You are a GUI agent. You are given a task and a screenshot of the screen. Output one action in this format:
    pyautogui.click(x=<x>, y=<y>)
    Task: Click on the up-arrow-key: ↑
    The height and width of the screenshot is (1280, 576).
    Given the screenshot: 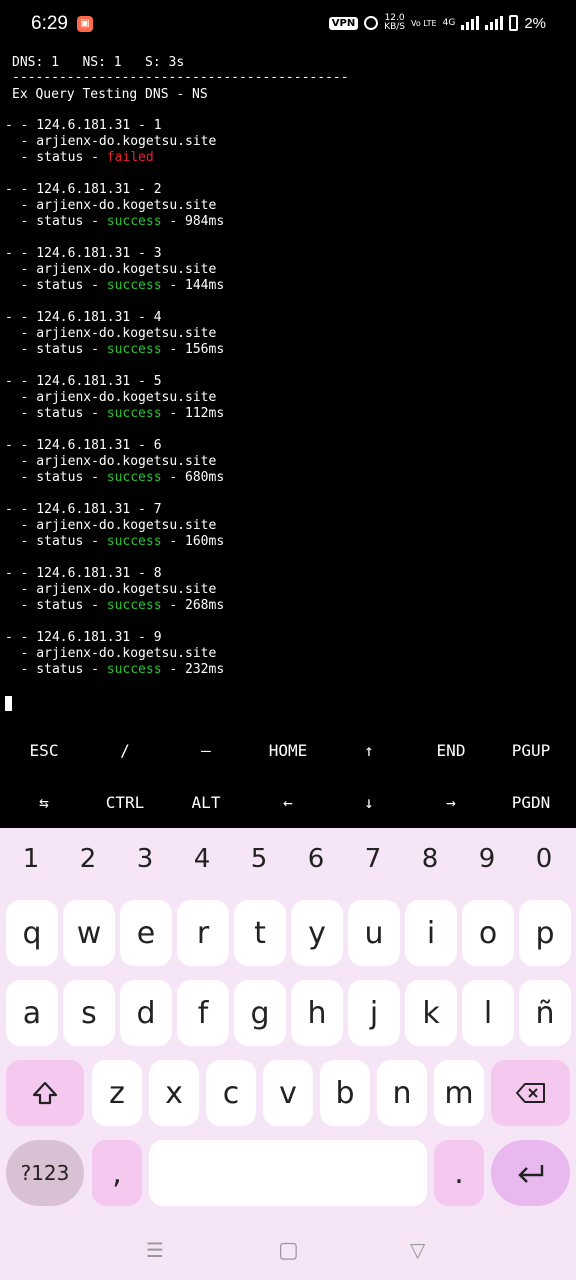 What is the action you would take?
    pyautogui.click(x=369, y=750)
    